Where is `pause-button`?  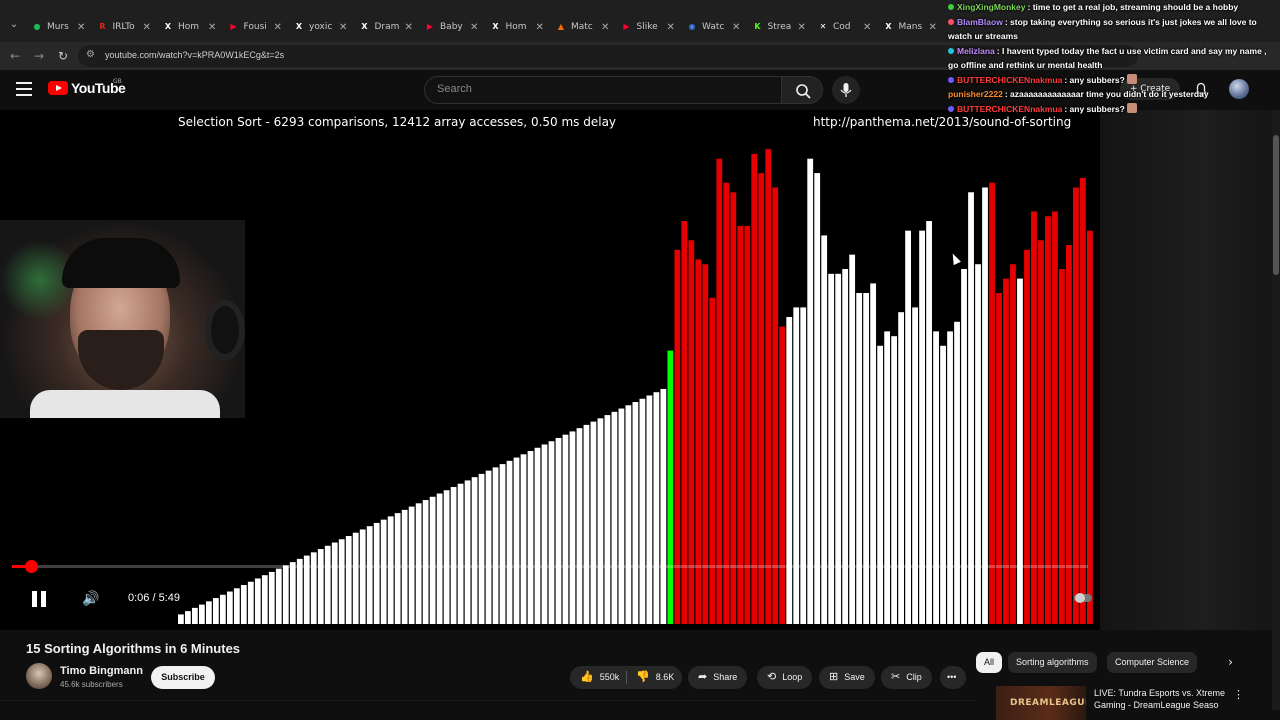 pause-button is located at coordinates (40, 599).